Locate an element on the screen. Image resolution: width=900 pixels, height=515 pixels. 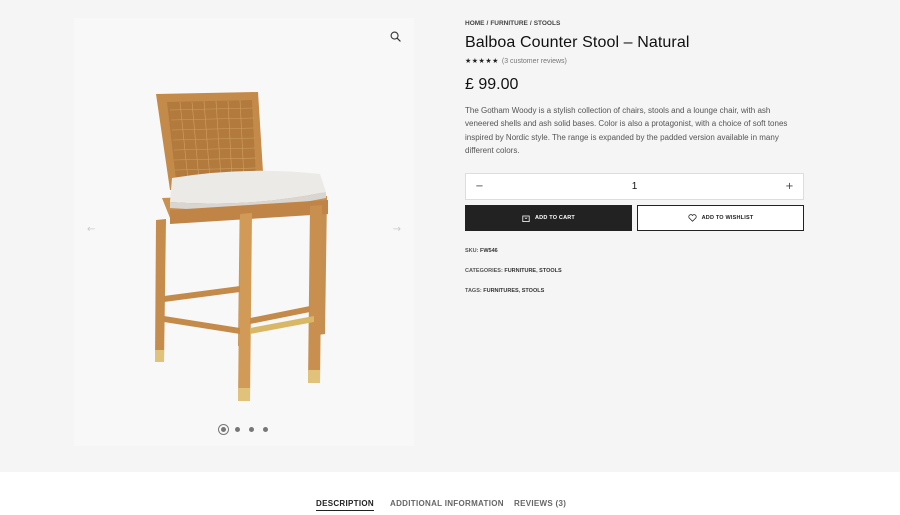
tag-link-furnitures: FURNITURES is located at coordinates (500, 291).